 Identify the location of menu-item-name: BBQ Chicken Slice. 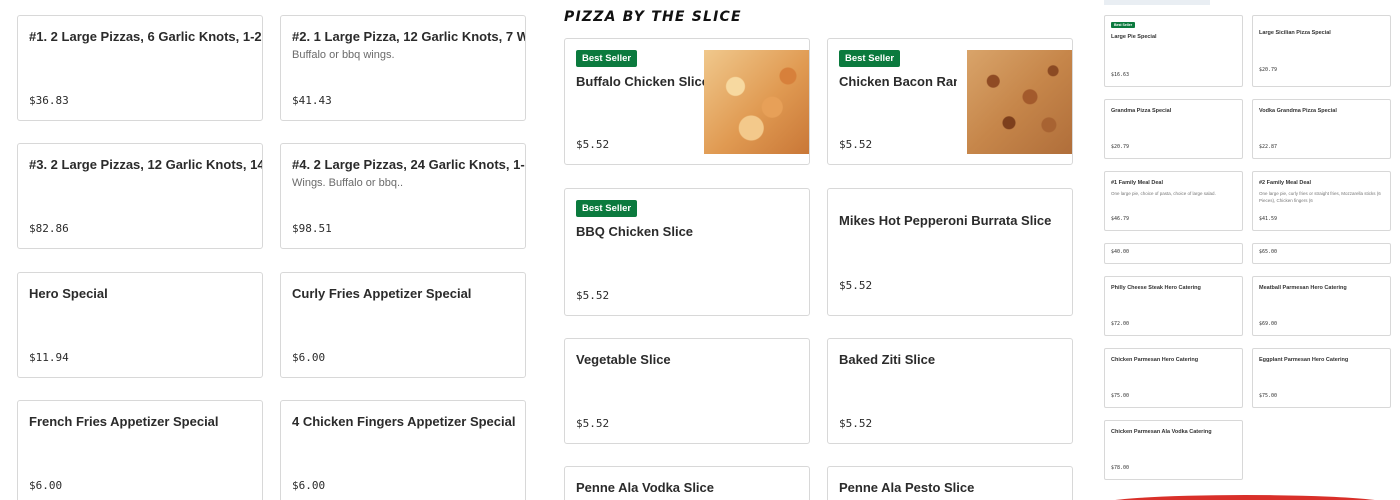
(635, 231).